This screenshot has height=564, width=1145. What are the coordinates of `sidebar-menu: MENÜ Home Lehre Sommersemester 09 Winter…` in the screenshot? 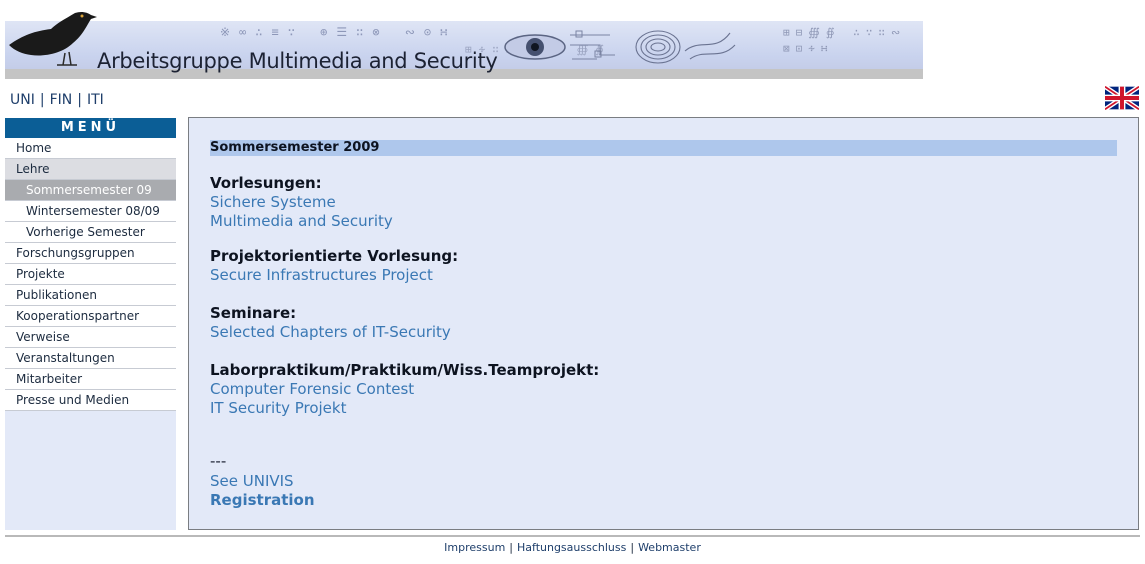 It's located at (90, 324).